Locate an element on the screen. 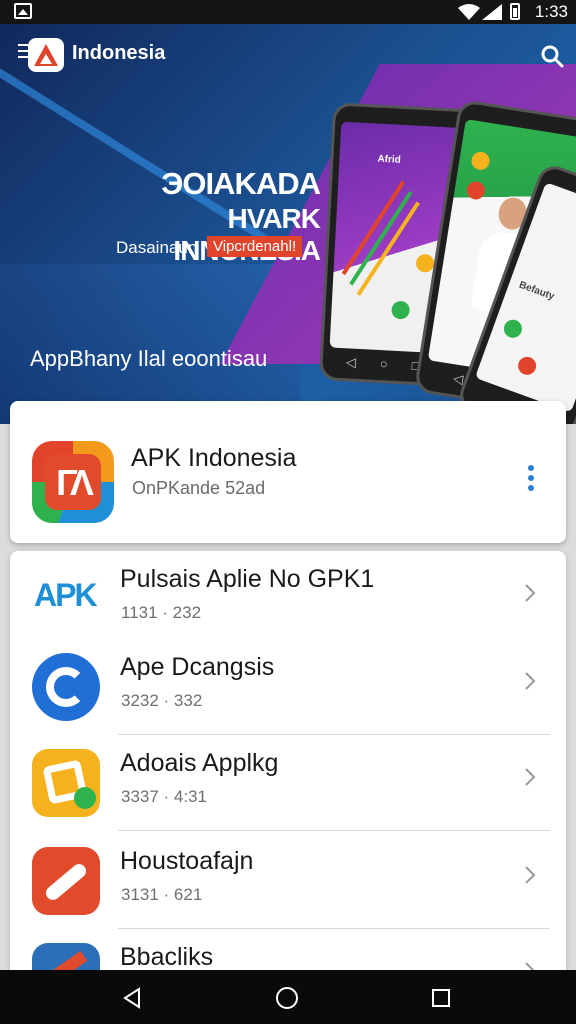 The image size is (576, 1024). home-icon is located at coordinates (287, 998).